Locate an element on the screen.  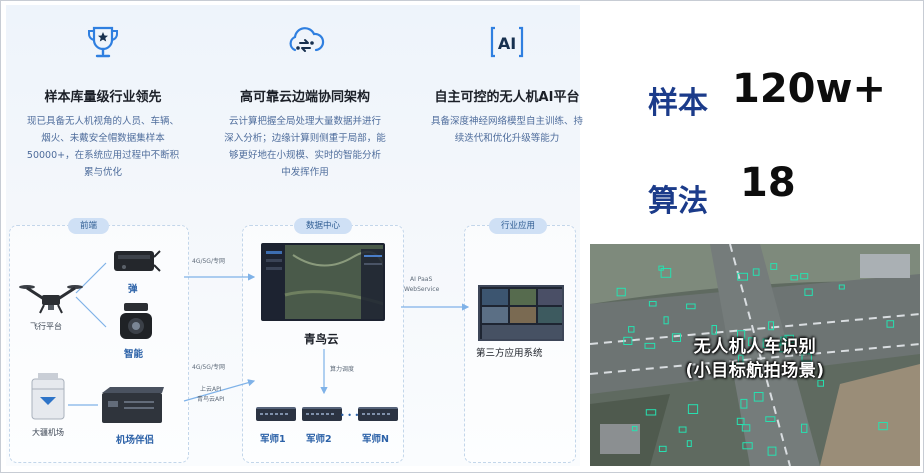
feature-title: 自主可控的无人机AI平台 is located at coordinates (507, 97).